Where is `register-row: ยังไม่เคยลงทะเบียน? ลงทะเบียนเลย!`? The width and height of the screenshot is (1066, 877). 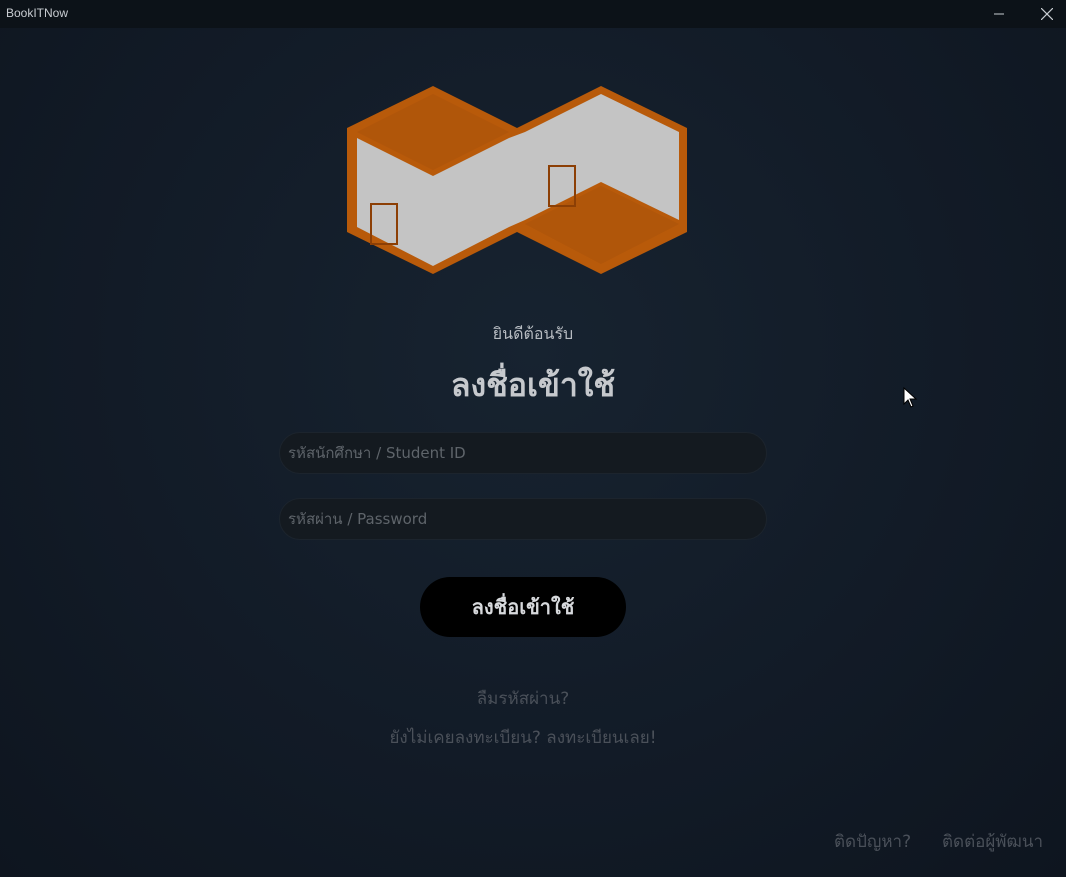
register-row: ยังไม่เคยลงทะเบียน? ลงทะเบียนเลย! is located at coordinates (523, 737).